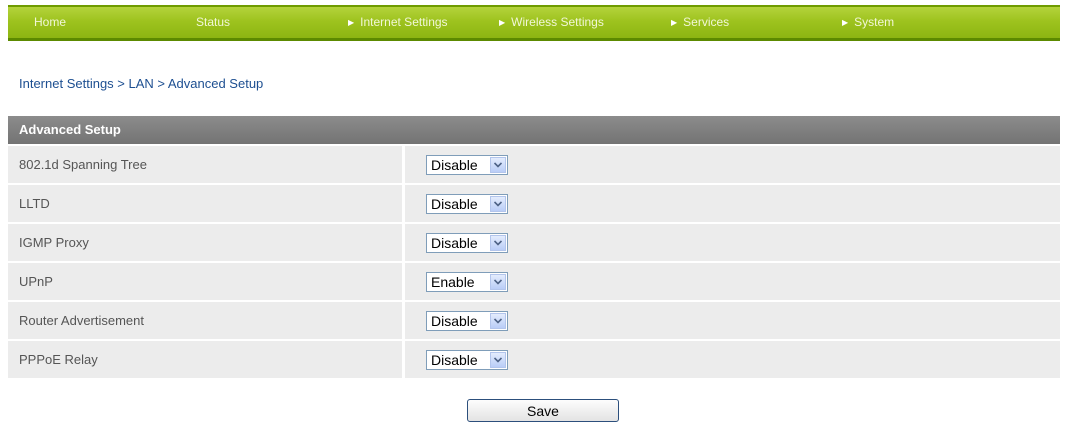 The image size is (1068, 424). Describe the element at coordinates (205, 359) in the screenshot. I see `pppoe-relay-label: PPPoE Relay` at that location.